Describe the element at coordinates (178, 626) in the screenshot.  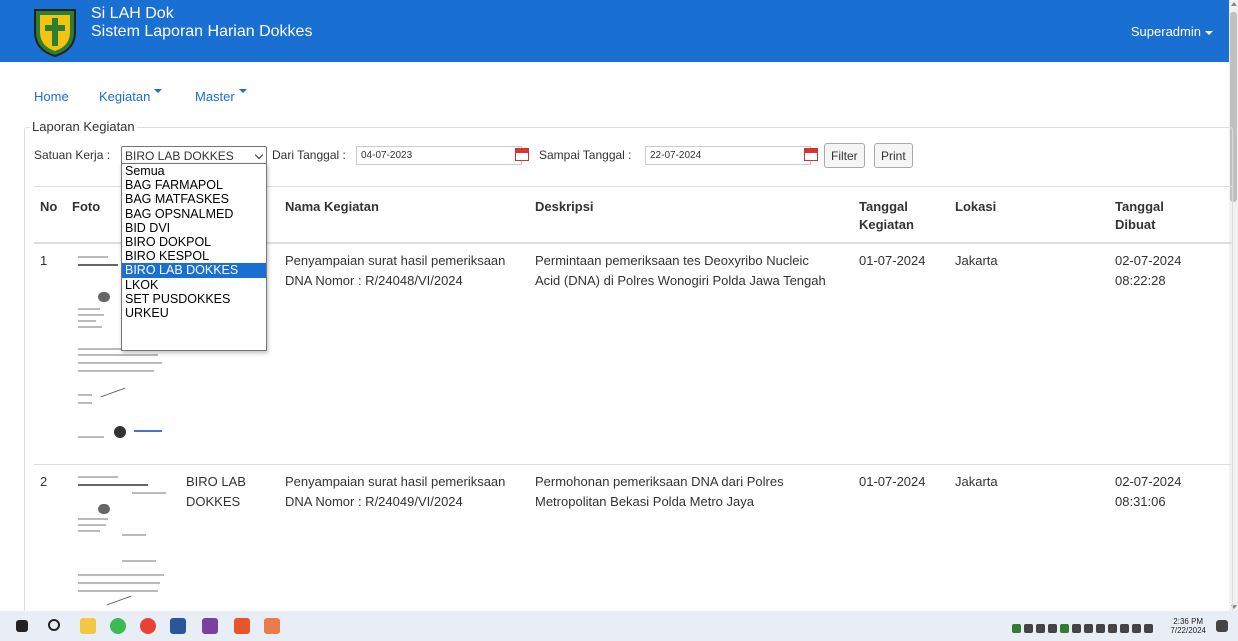
I see `word-icon` at that location.